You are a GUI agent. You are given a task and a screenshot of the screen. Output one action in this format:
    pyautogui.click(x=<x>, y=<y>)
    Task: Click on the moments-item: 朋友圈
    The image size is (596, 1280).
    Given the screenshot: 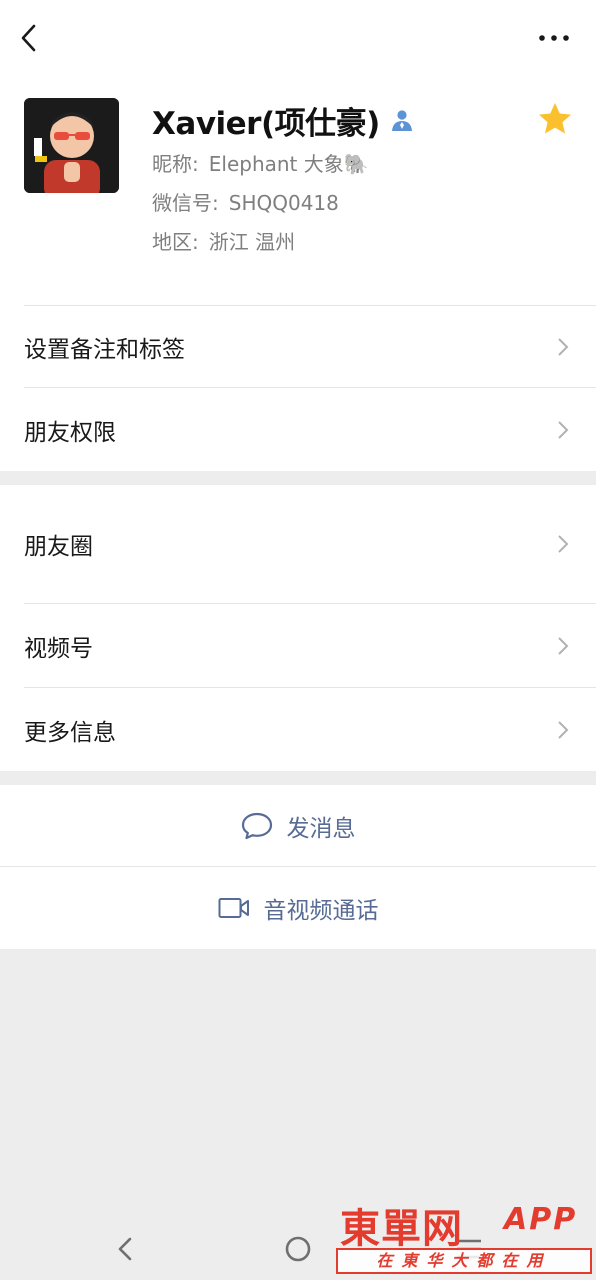 What is the action you would take?
    pyautogui.click(x=298, y=544)
    